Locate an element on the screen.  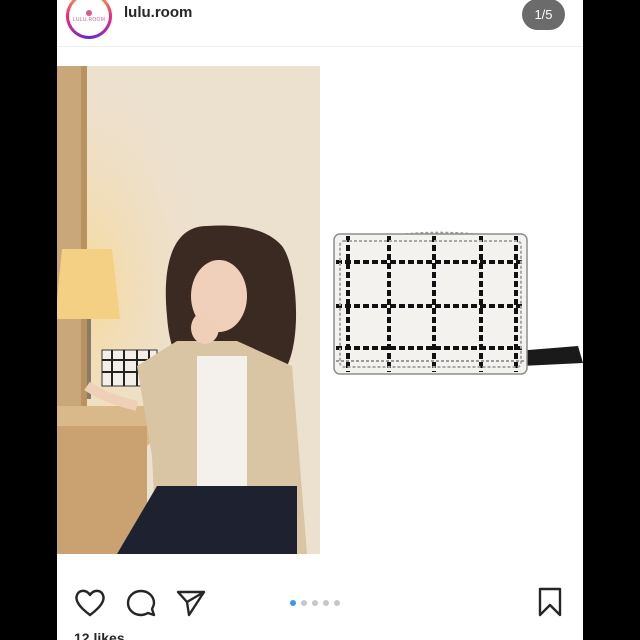
avatar-logo-icon is located at coordinates (89, 12).